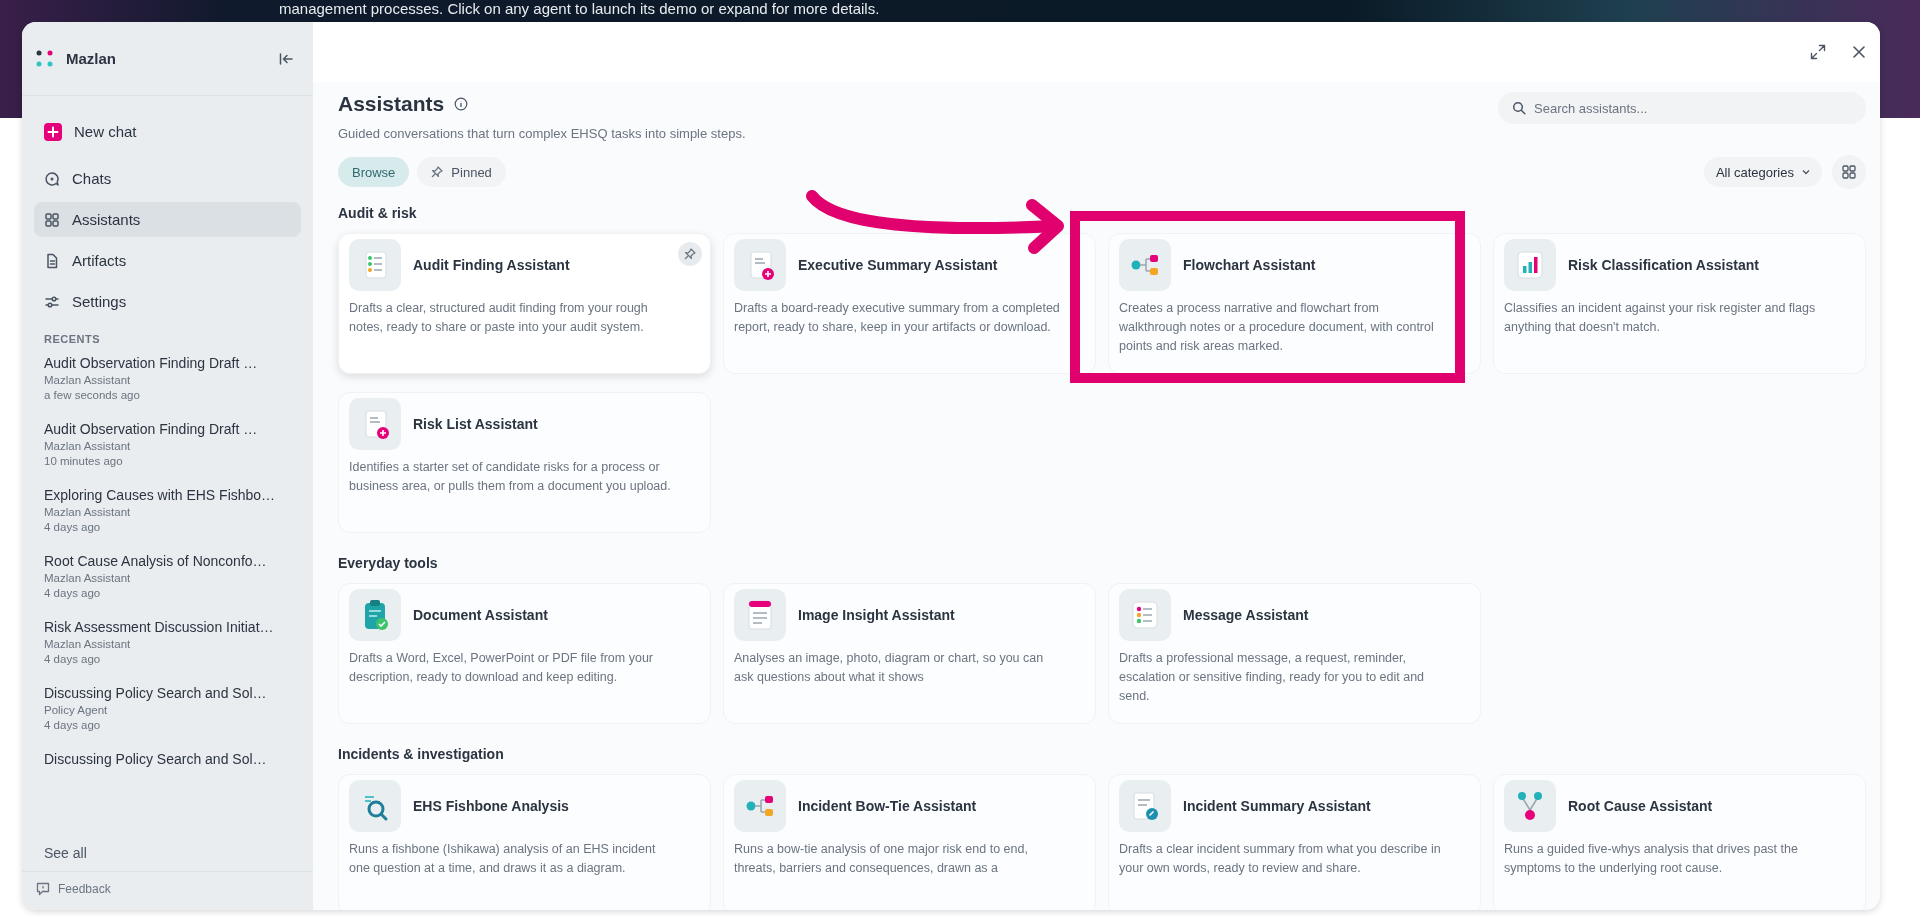 This screenshot has height=917, width=1920. What do you see at coordinates (475, 424) in the screenshot?
I see `card-title: Risk List Assistant` at bounding box center [475, 424].